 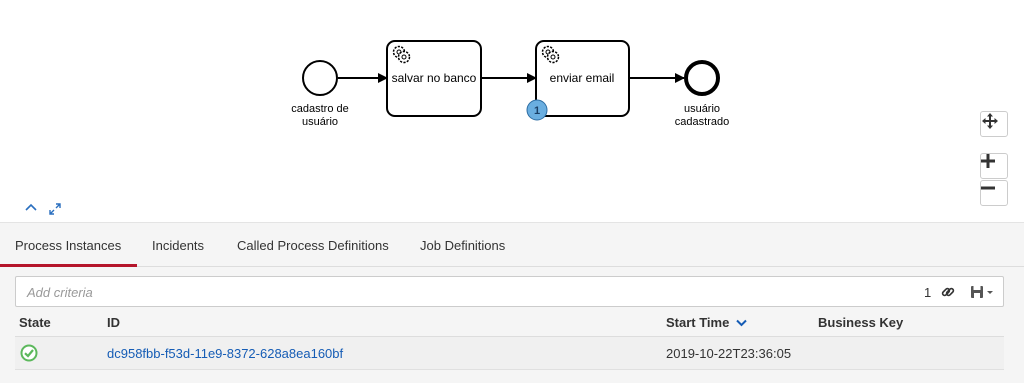 I want to click on instance-count-badge-label: 1, so click(x=537, y=111).